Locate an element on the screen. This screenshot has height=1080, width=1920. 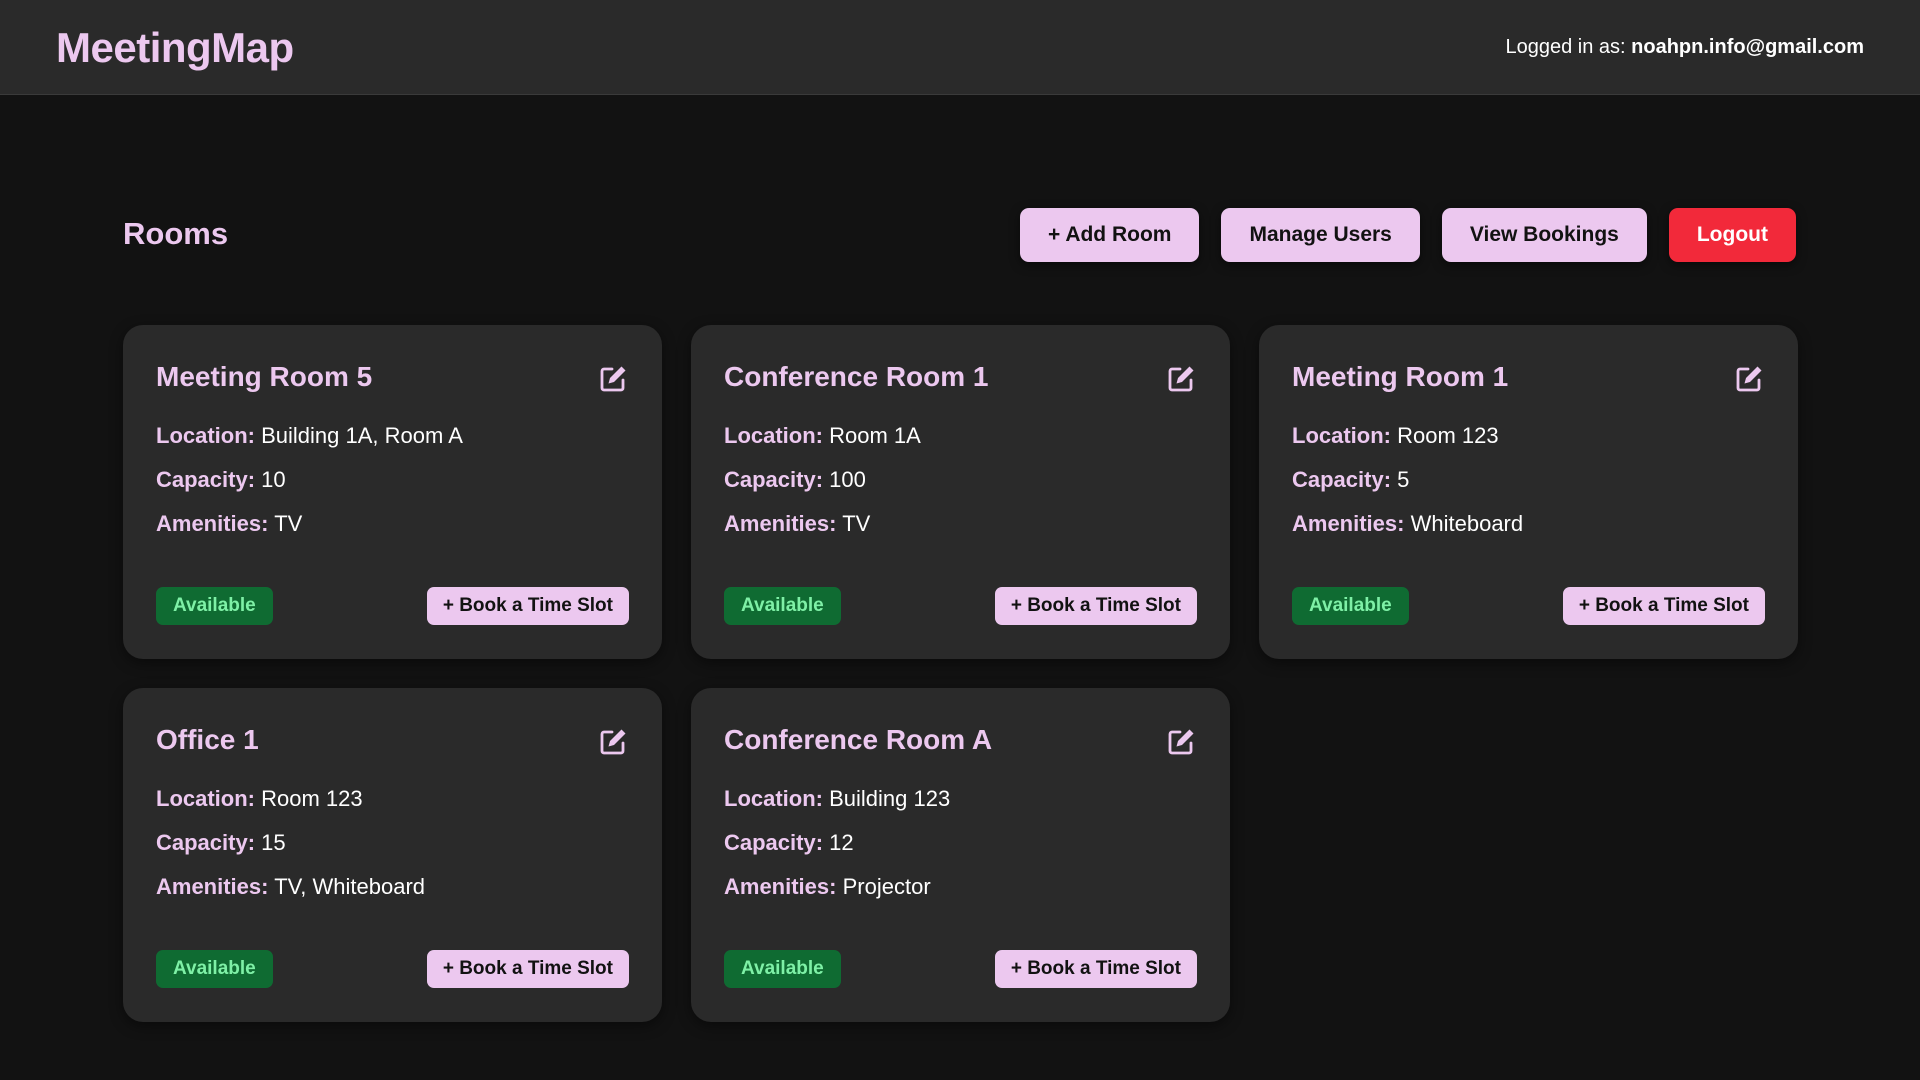
room-capacity: Capacity: 10 is located at coordinates (221, 480).